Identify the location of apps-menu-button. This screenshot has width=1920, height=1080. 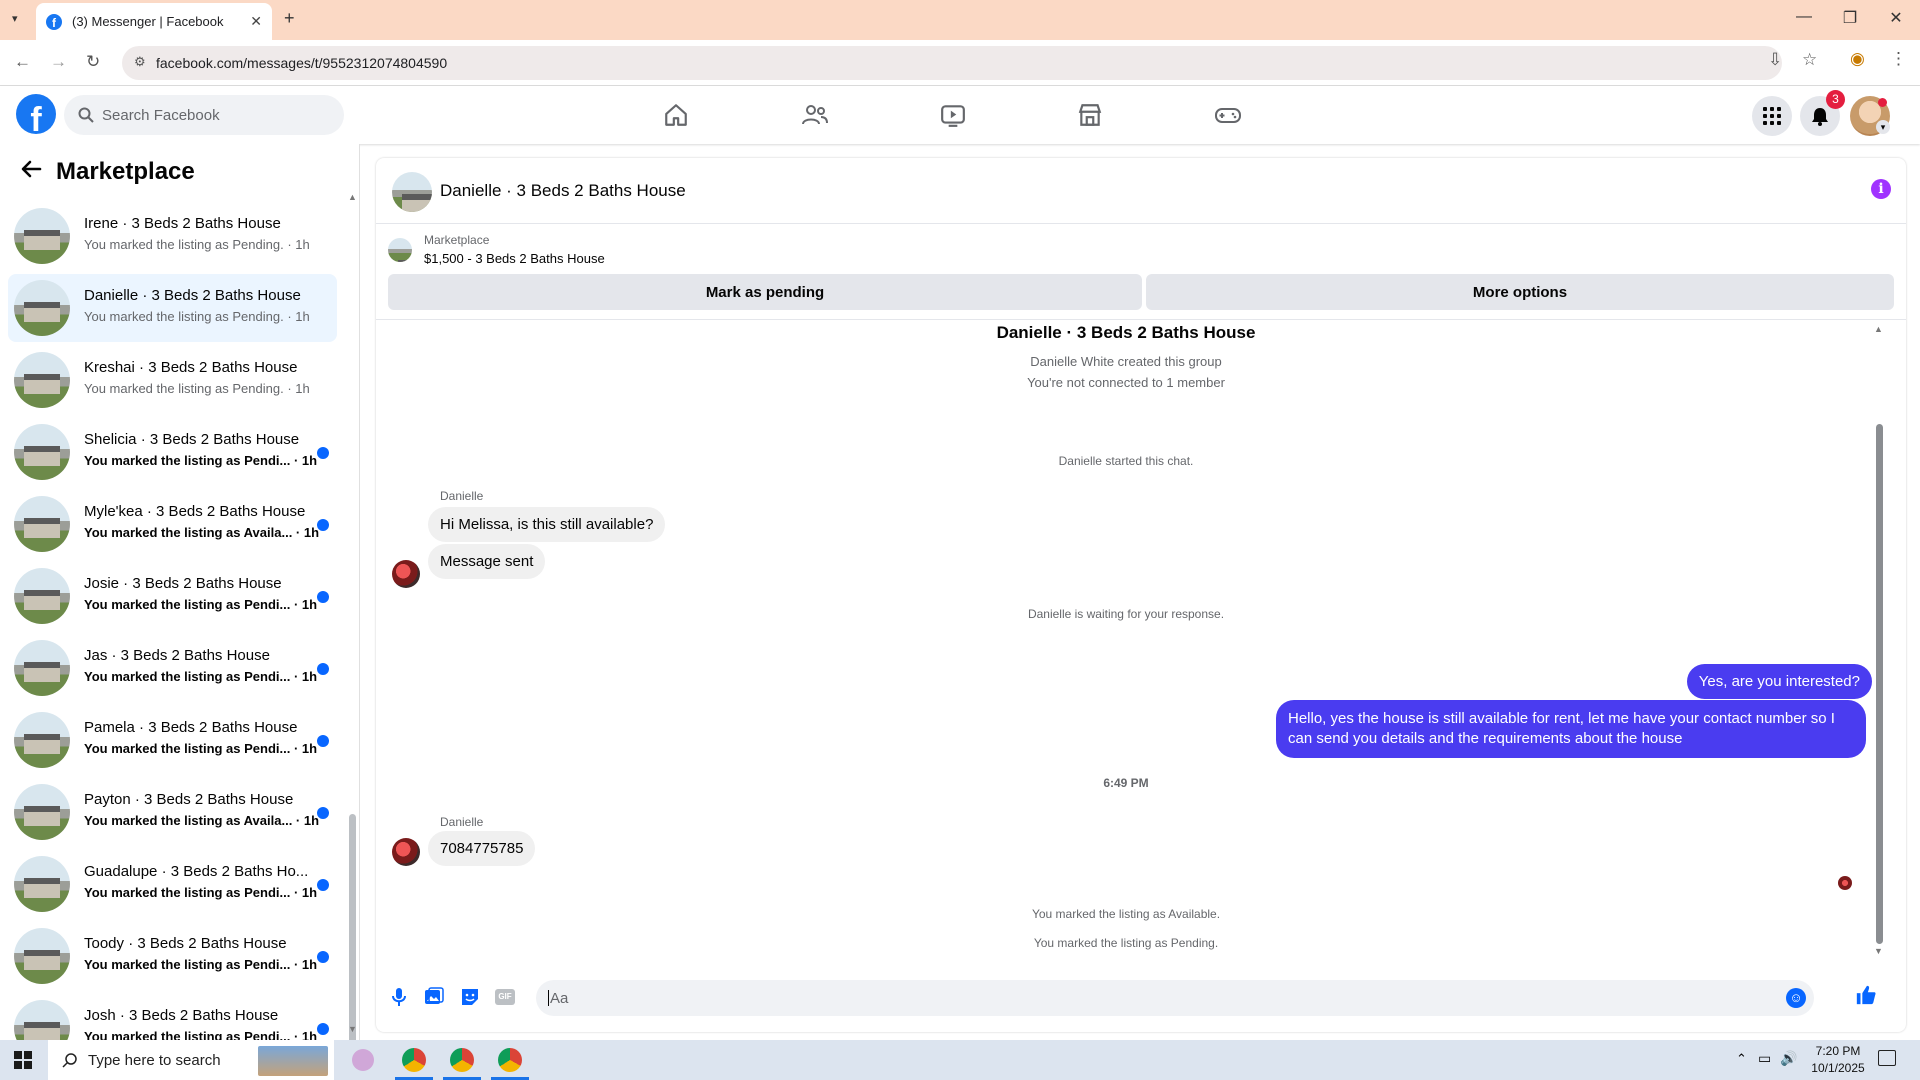
(1772, 116).